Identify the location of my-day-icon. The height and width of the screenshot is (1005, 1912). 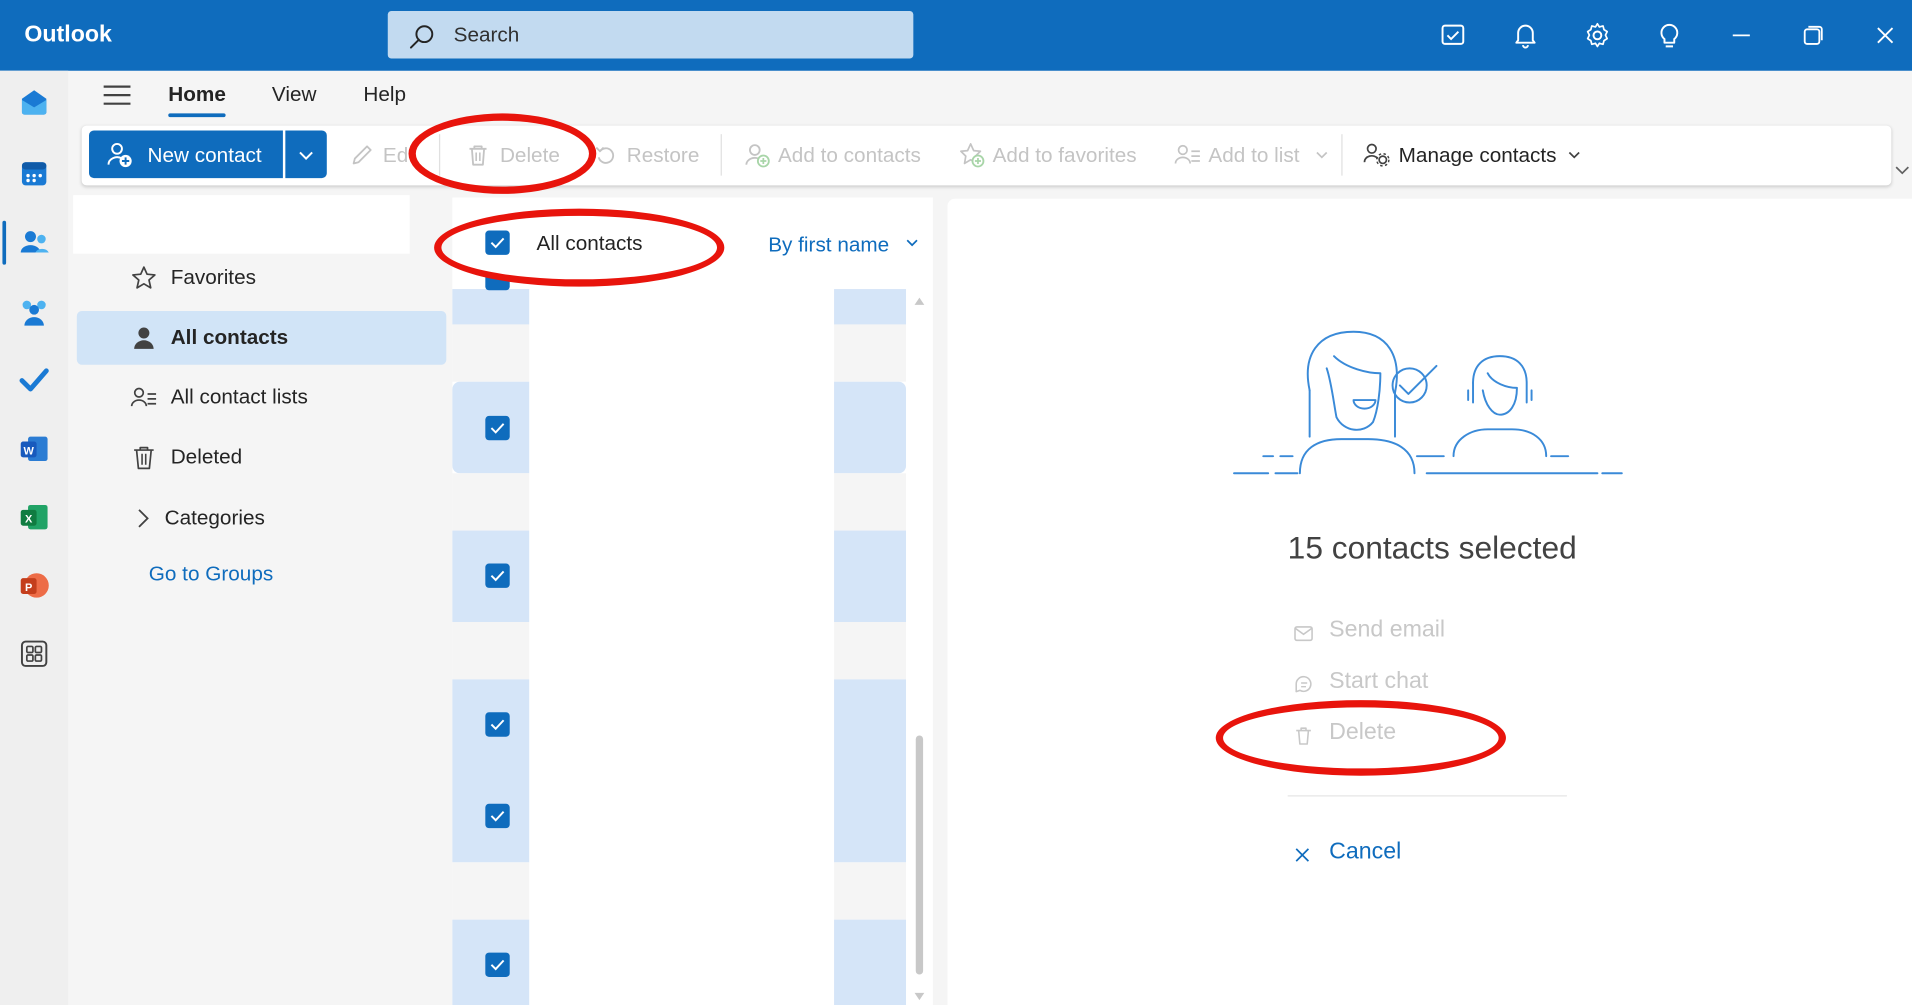
(1453, 35).